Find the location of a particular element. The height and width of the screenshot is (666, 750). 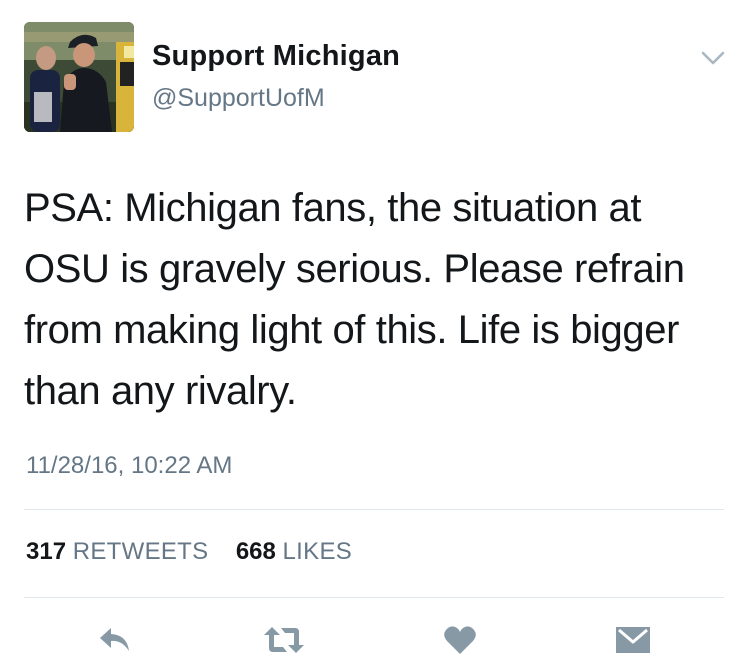

reply-button is located at coordinates (115, 640).